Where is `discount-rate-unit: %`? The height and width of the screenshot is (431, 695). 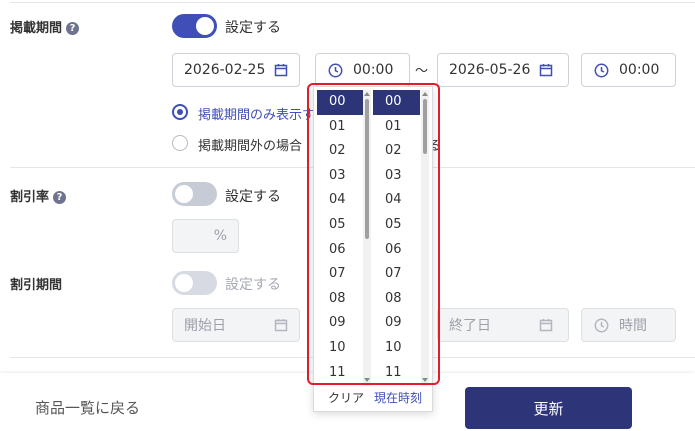
discount-rate-unit: % is located at coordinates (220, 236).